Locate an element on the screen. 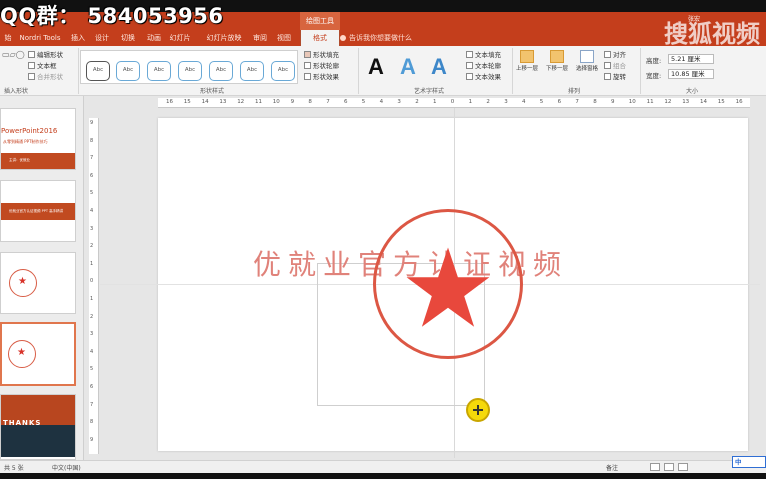 The width and height of the screenshot is (766, 479). ruler-tick: 13 is located at coordinates (223, 102).